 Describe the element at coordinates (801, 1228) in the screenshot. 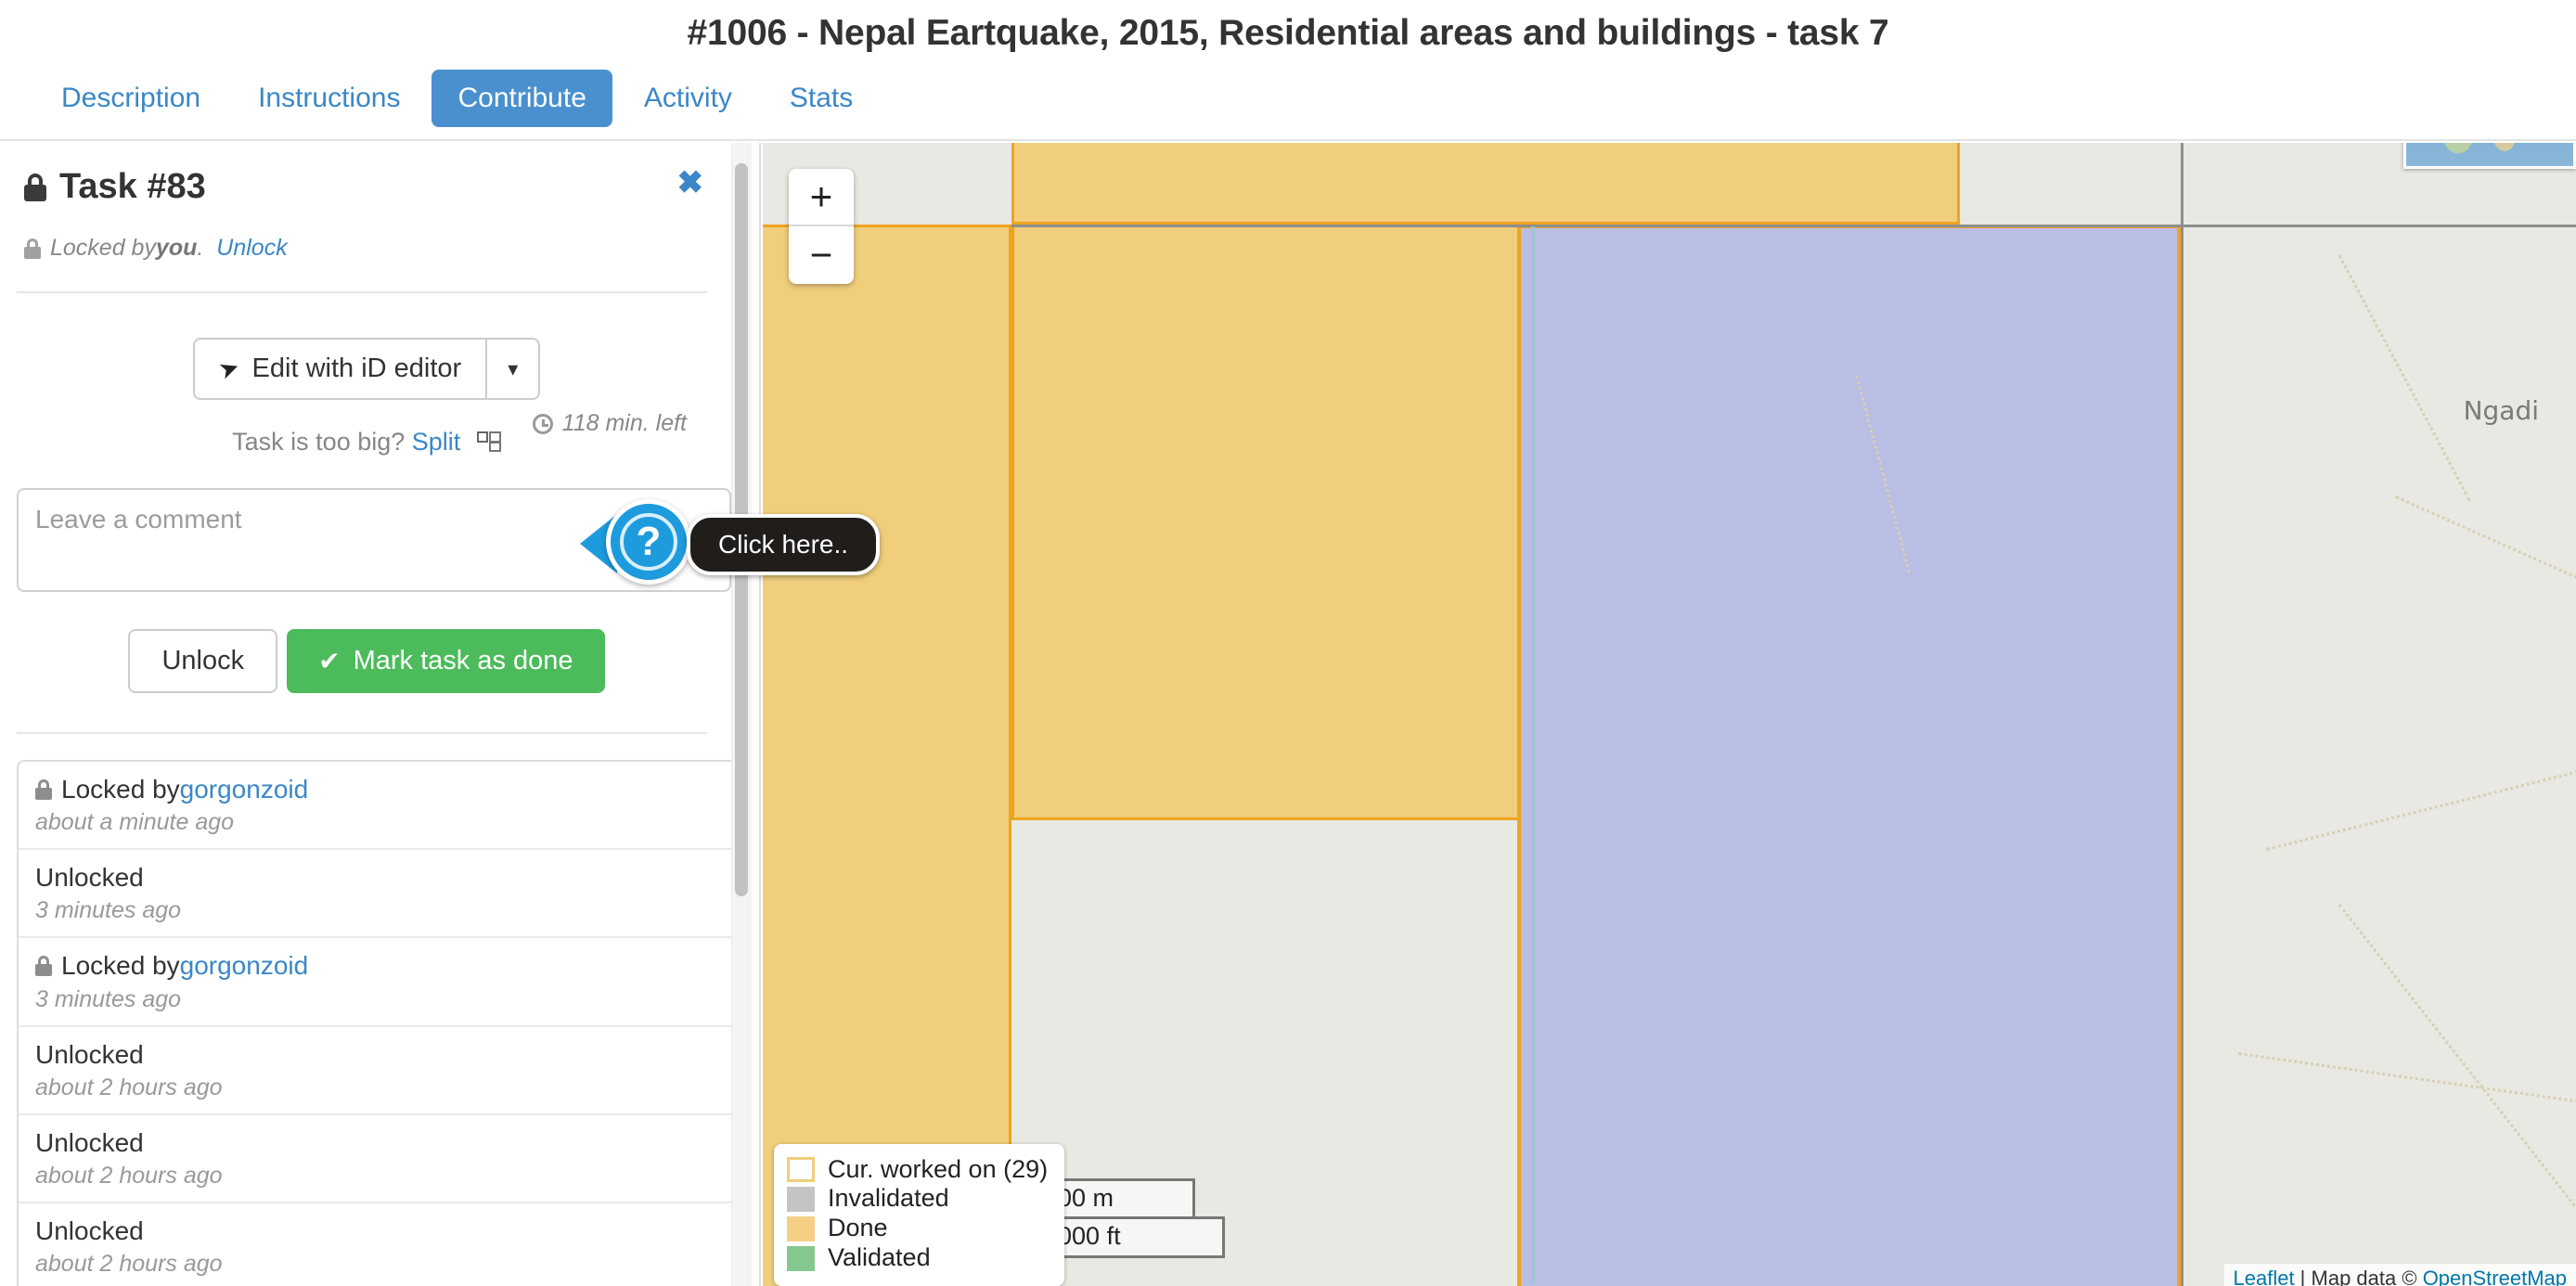

I see `legend-swatch-done` at that location.